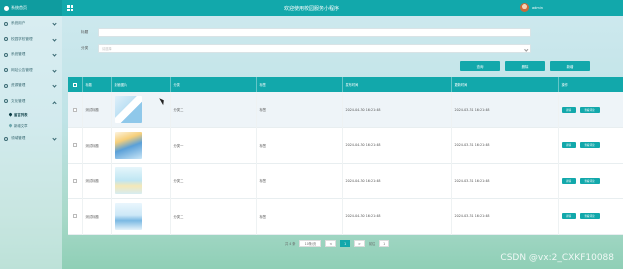 The height and width of the screenshot is (269, 623). I want to click on sidebar-item-label: 文化管理, so click(18, 100).